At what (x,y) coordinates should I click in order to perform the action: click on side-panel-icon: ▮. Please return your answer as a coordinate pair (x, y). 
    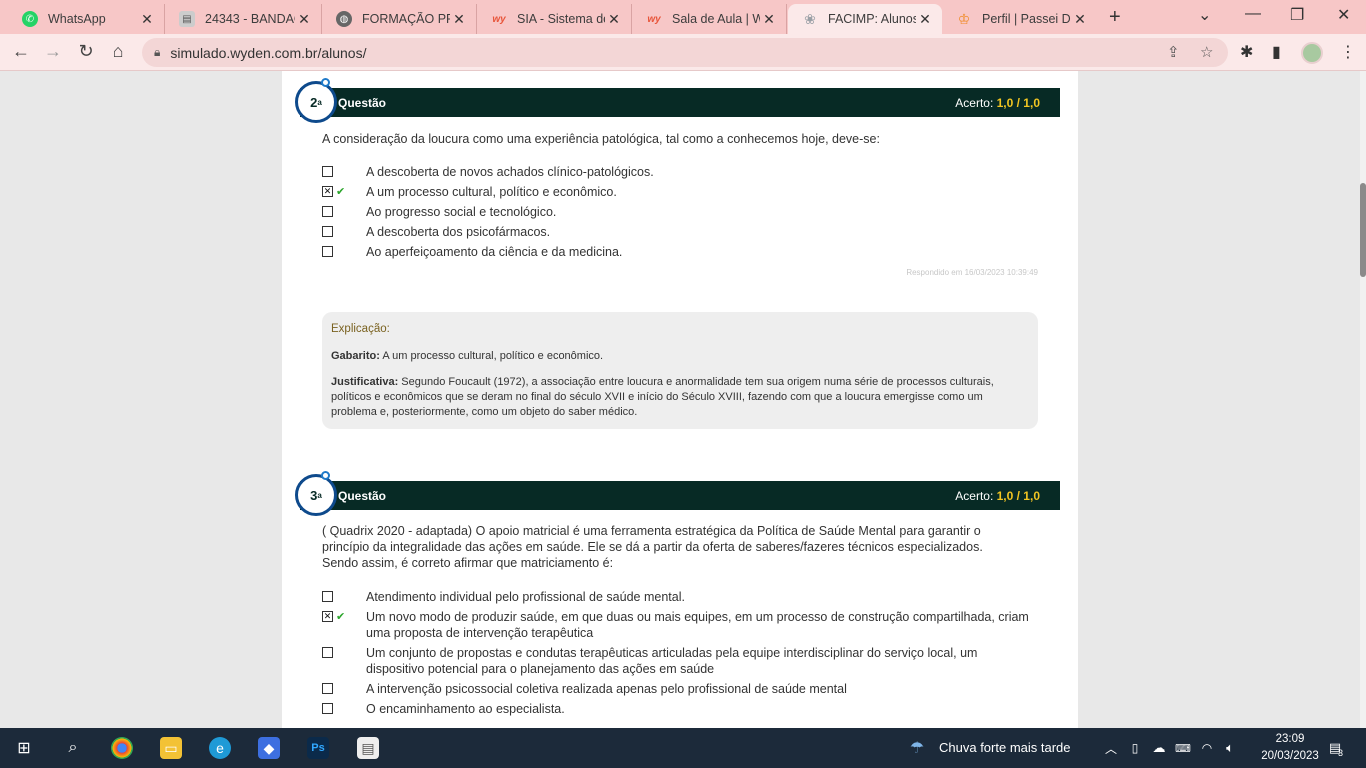
    Looking at the image, I should click on (1276, 52).